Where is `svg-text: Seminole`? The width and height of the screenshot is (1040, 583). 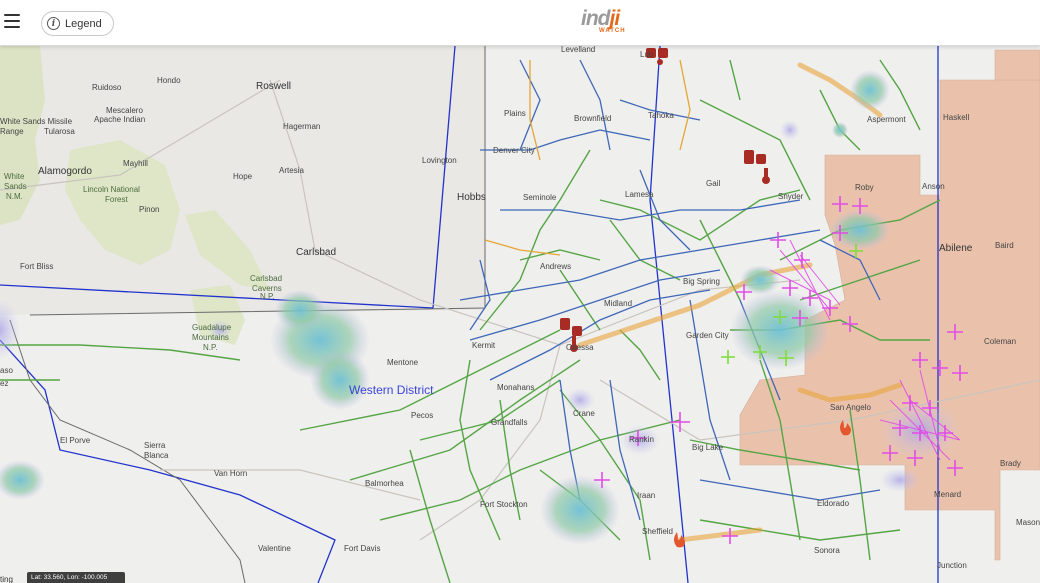
svg-text: Seminole is located at coordinates (540, 197).